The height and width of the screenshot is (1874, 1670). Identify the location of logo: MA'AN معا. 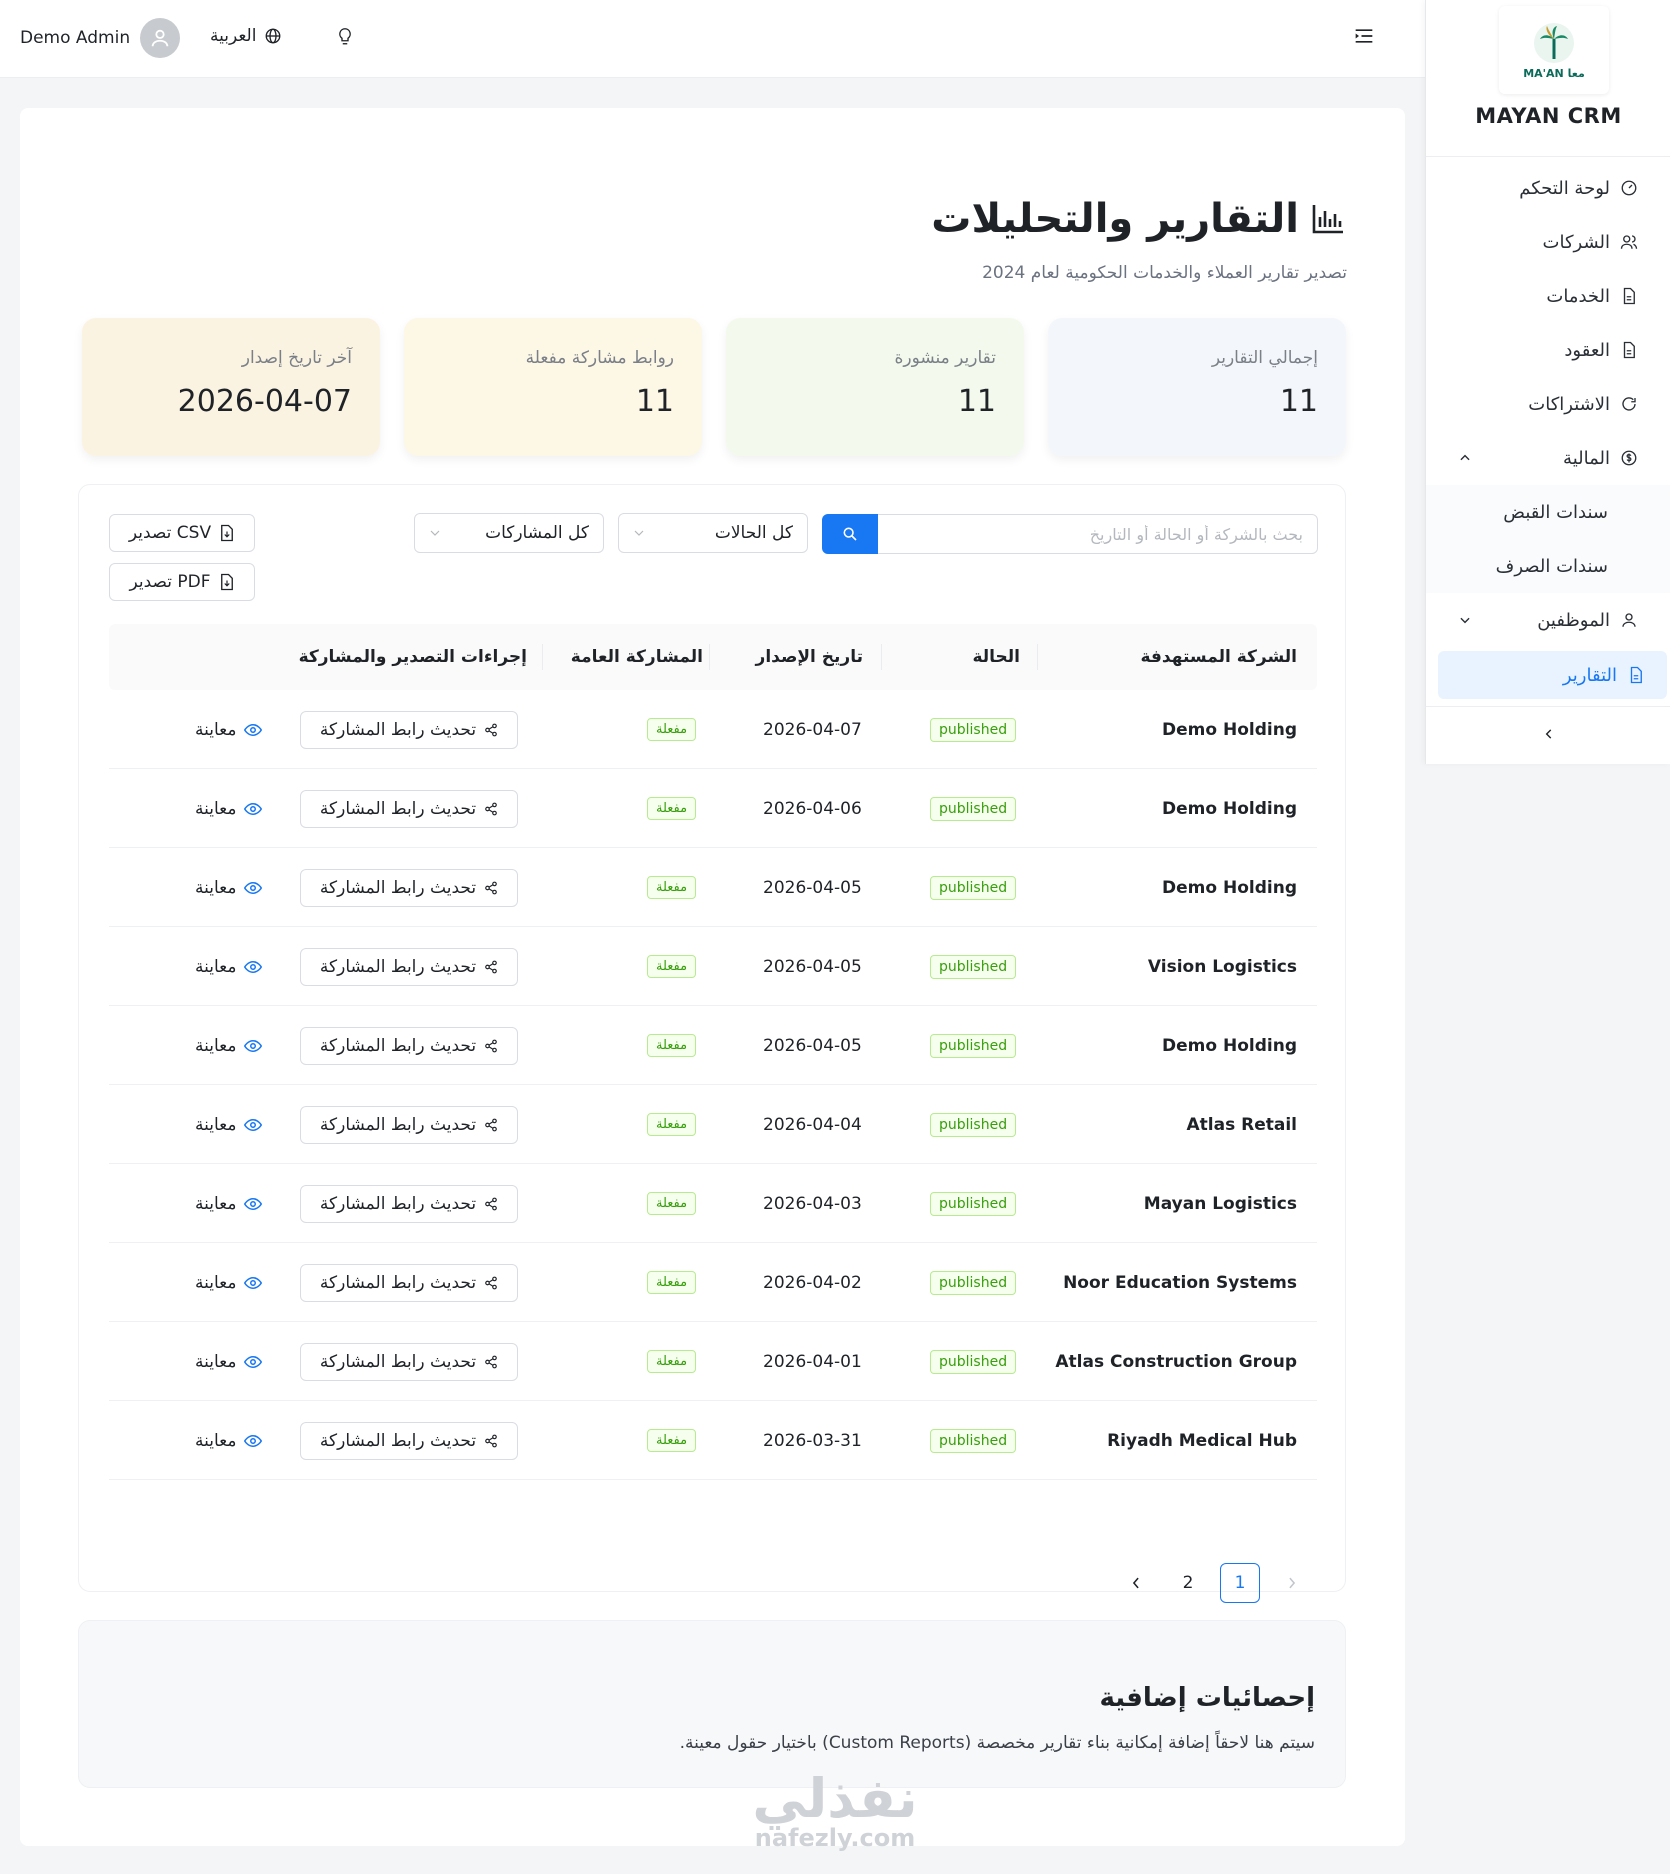
(1554, 50).